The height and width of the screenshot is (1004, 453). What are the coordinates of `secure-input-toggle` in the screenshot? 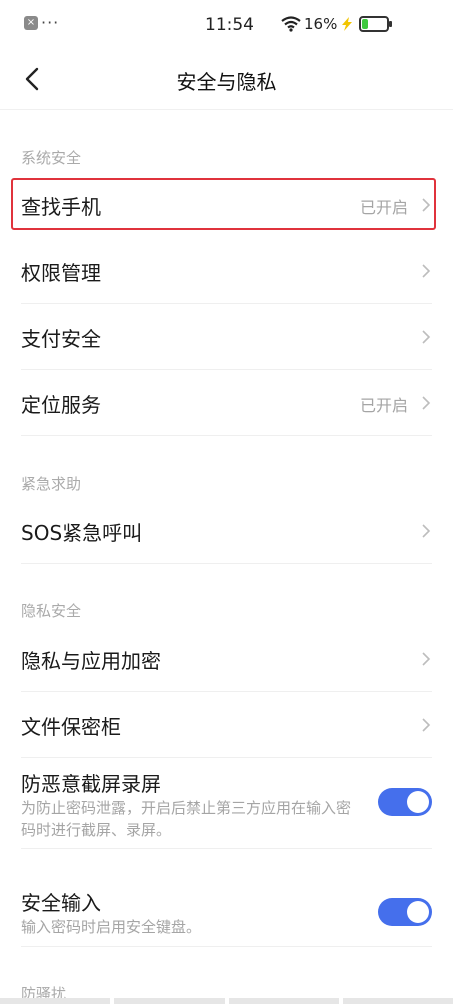 It's located at (405, 912).